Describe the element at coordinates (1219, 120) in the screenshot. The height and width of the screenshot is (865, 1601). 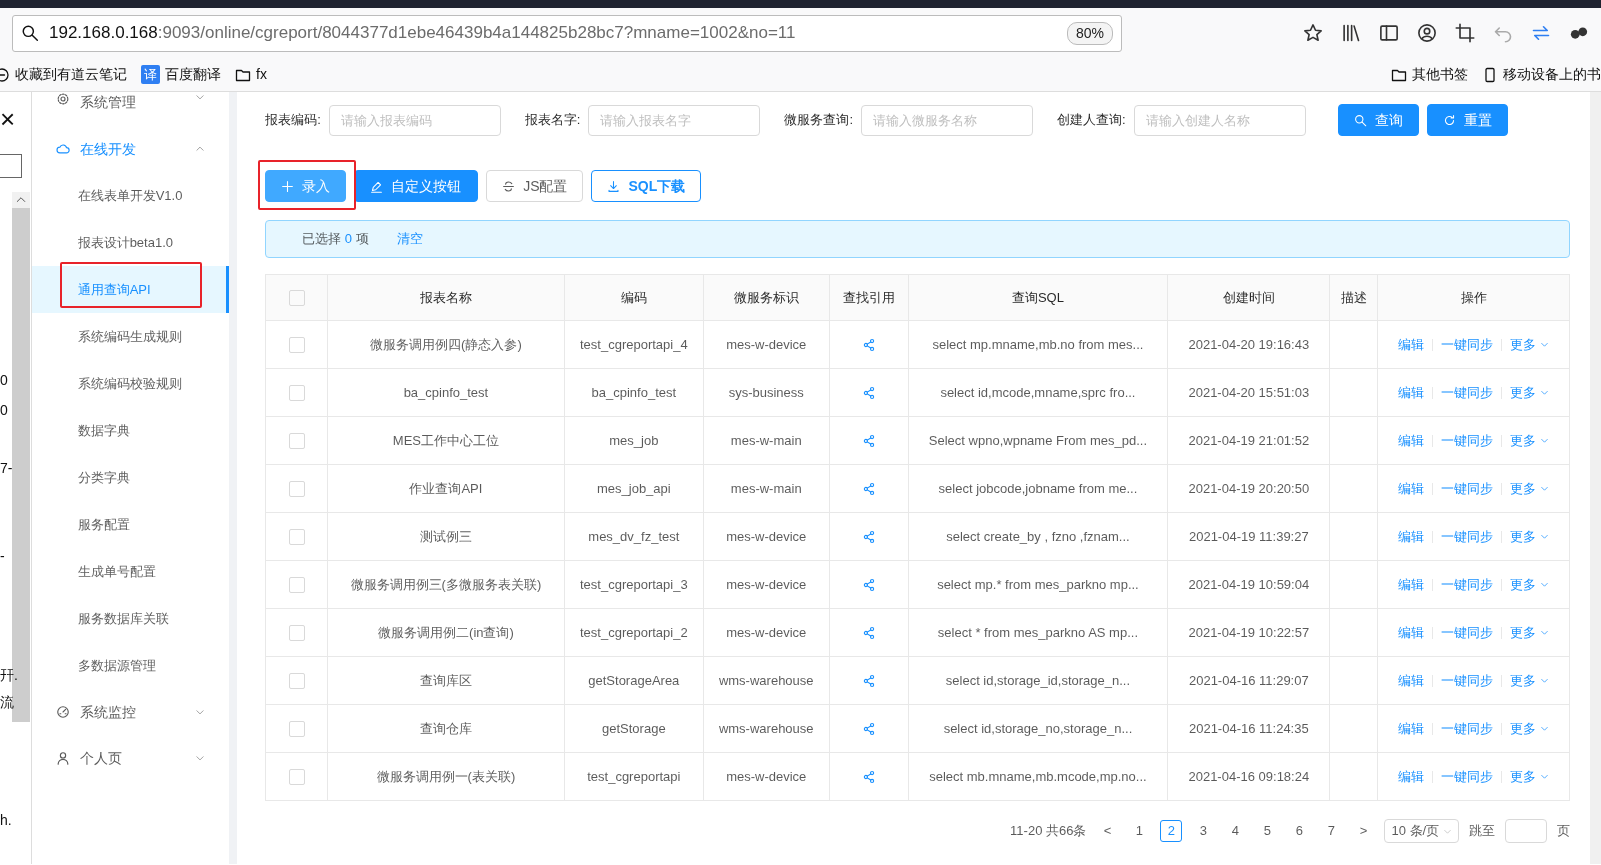
I see `search-field: 请输入创建人名称` at that location.